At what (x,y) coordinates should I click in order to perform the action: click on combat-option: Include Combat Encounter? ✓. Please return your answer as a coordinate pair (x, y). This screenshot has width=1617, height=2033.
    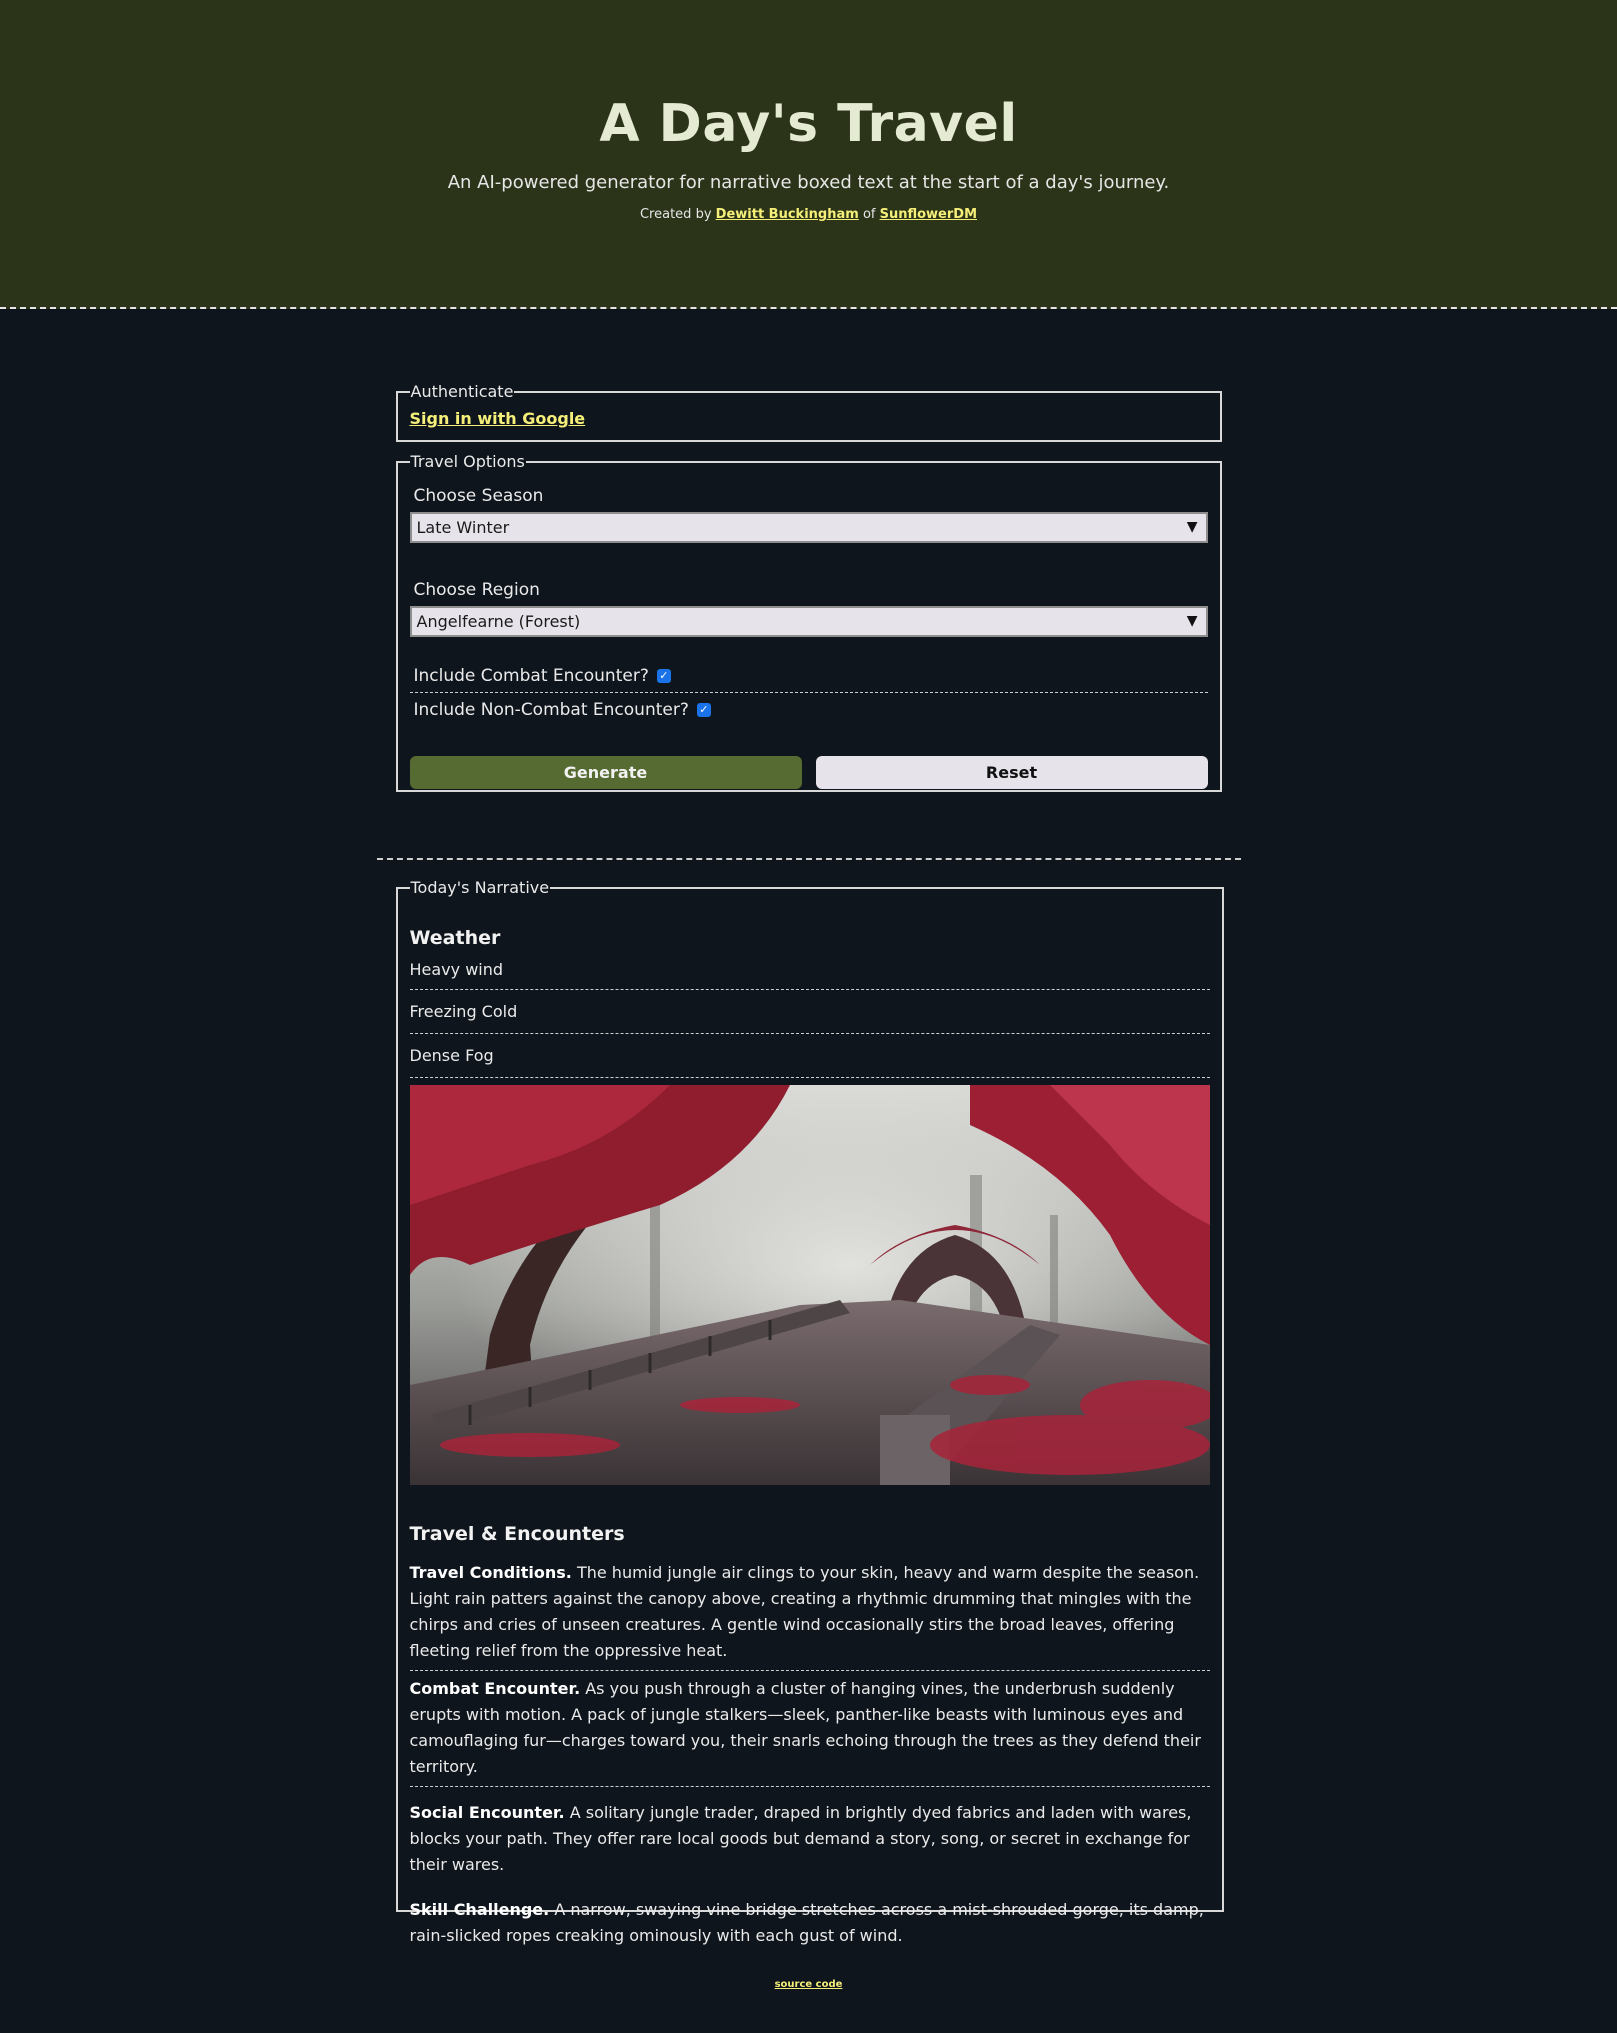
    Looking at the image, I should click on (808, 676).